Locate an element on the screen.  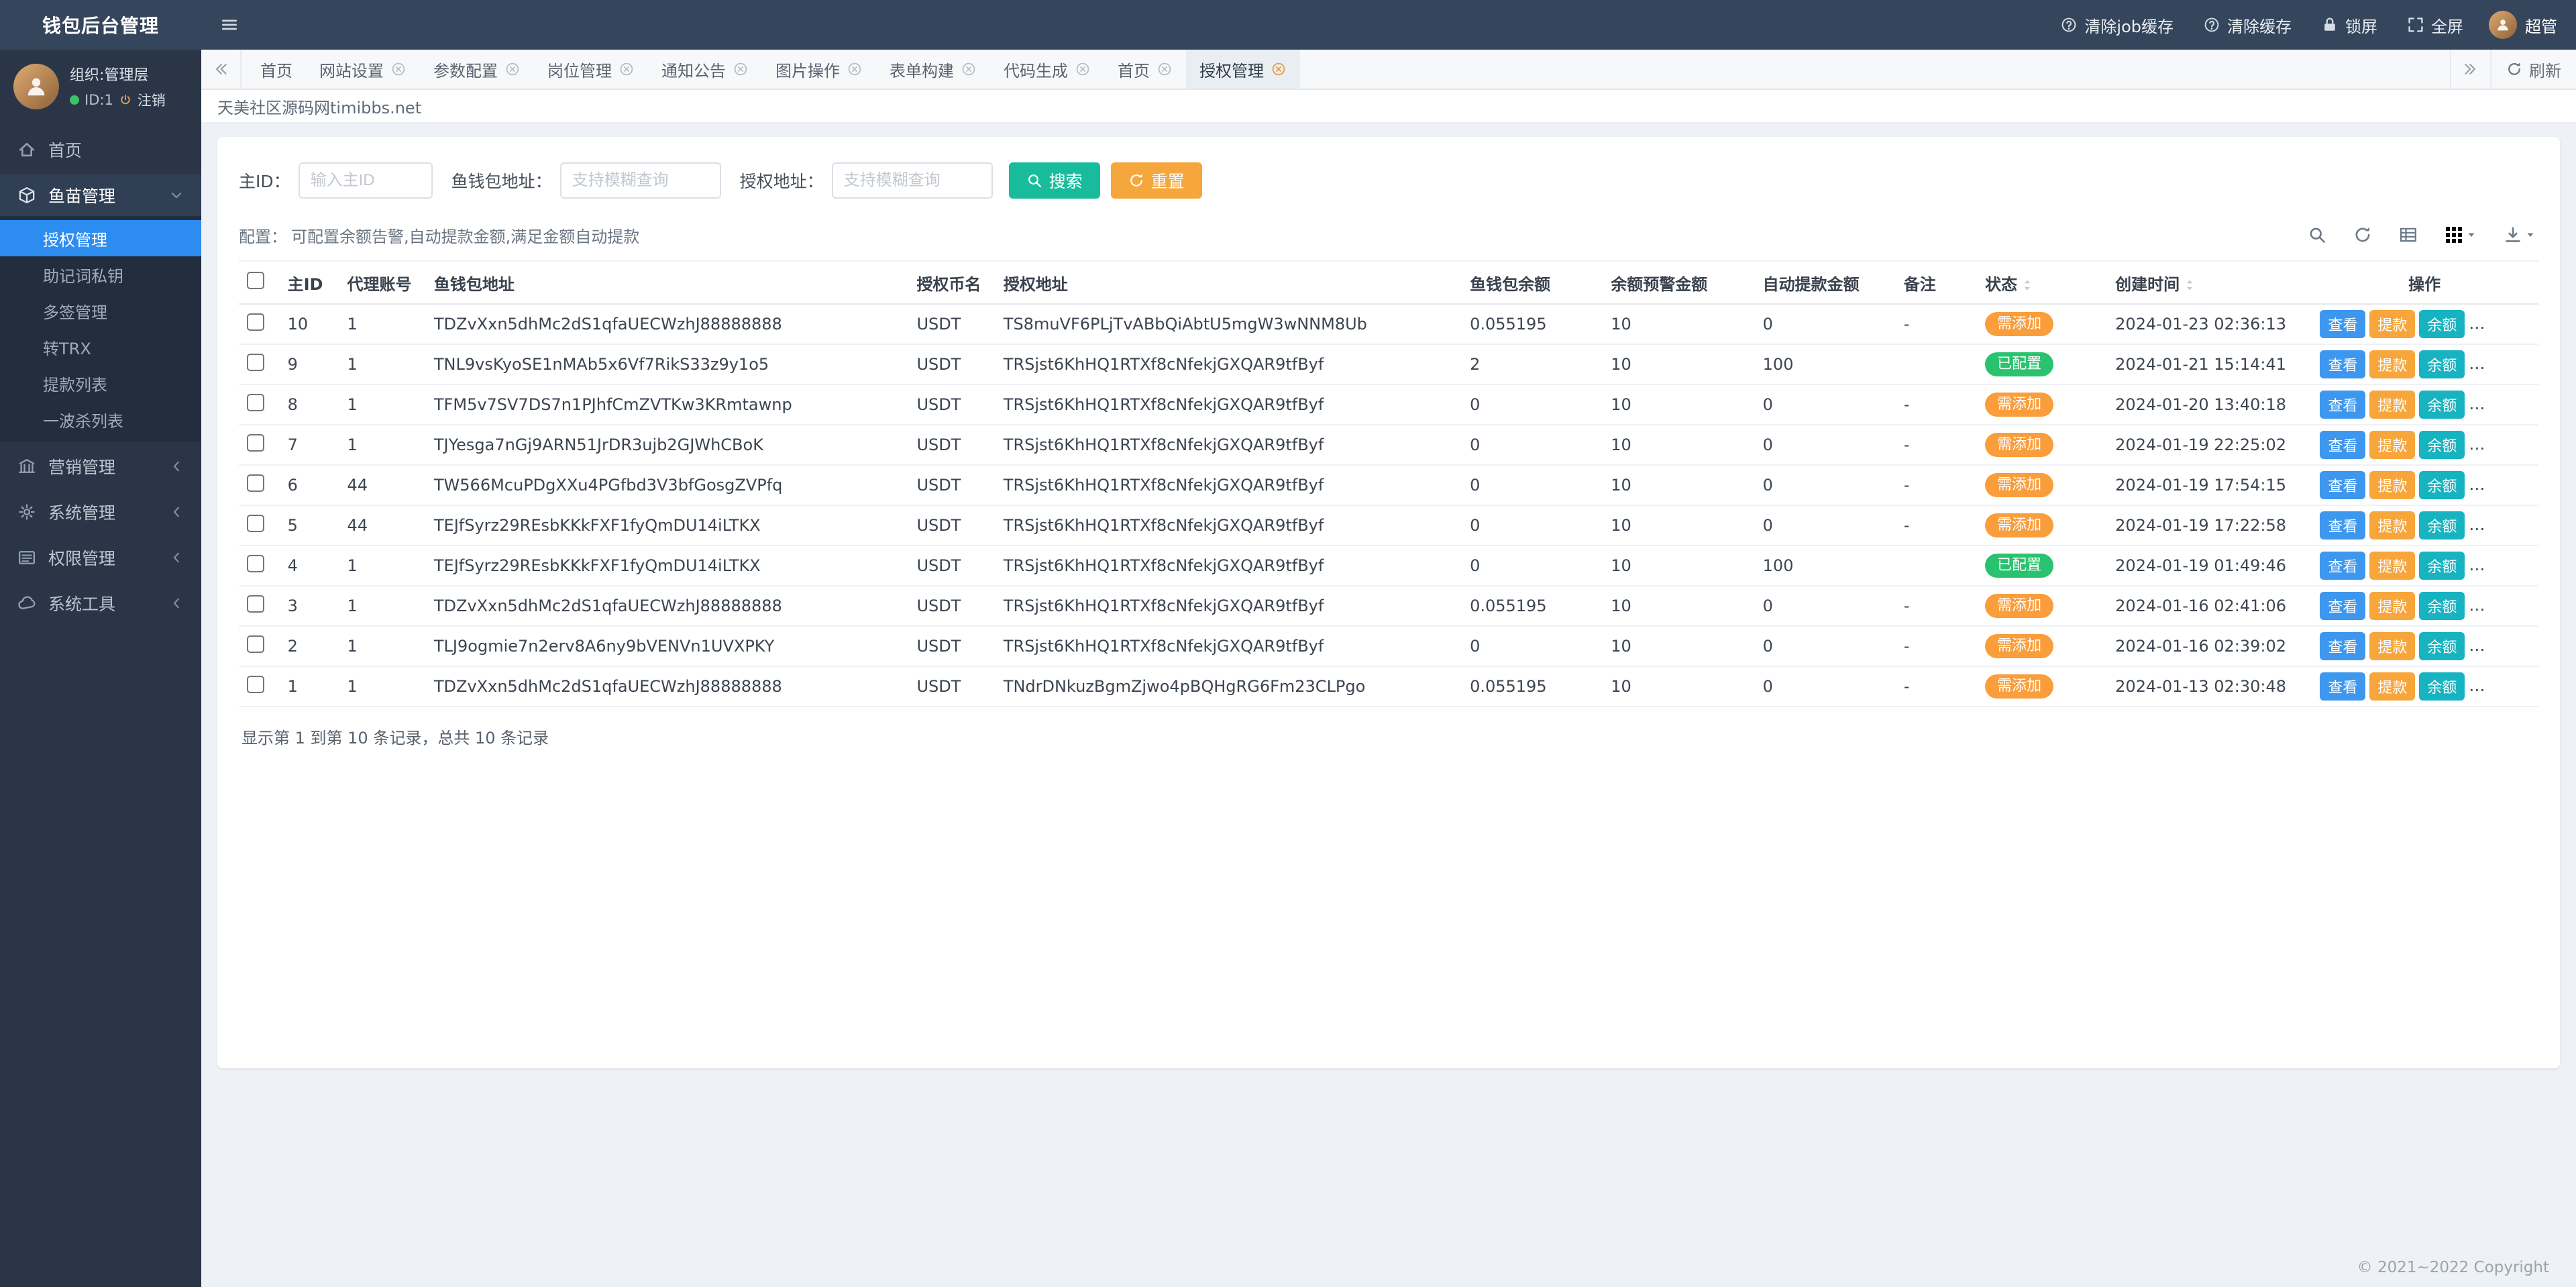
profile-avatar is located at coordinates (36, 86).